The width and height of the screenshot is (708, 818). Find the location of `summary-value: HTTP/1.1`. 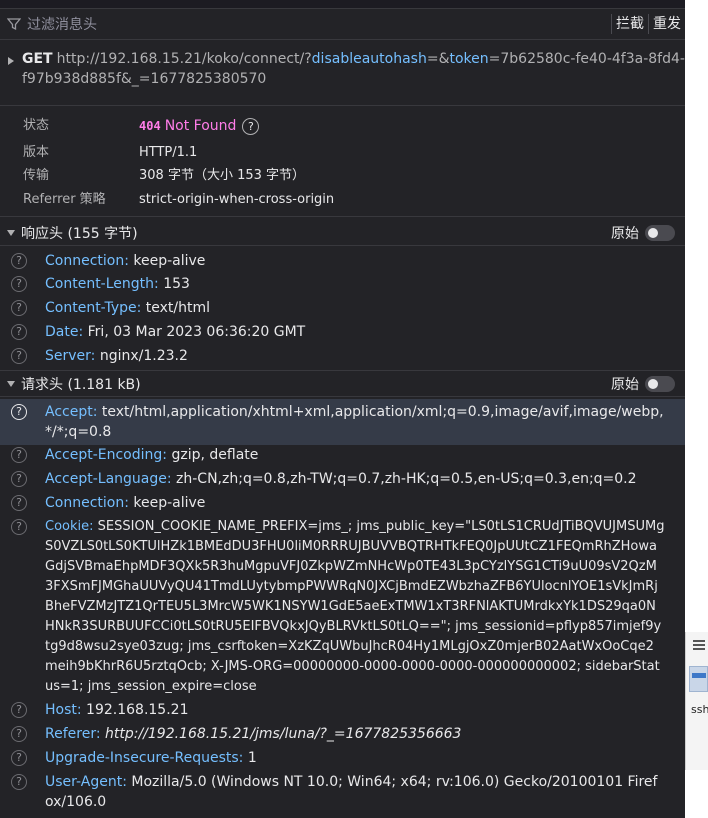

summary-value: HTTP/1.1 is located at coordinates (168, 152).